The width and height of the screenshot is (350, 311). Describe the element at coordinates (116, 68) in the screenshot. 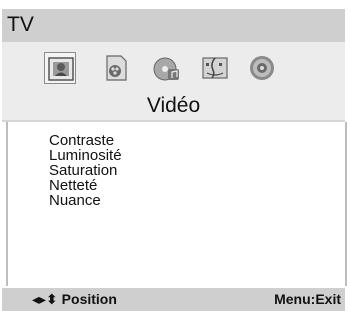

I see `video-file-icon` at that location.